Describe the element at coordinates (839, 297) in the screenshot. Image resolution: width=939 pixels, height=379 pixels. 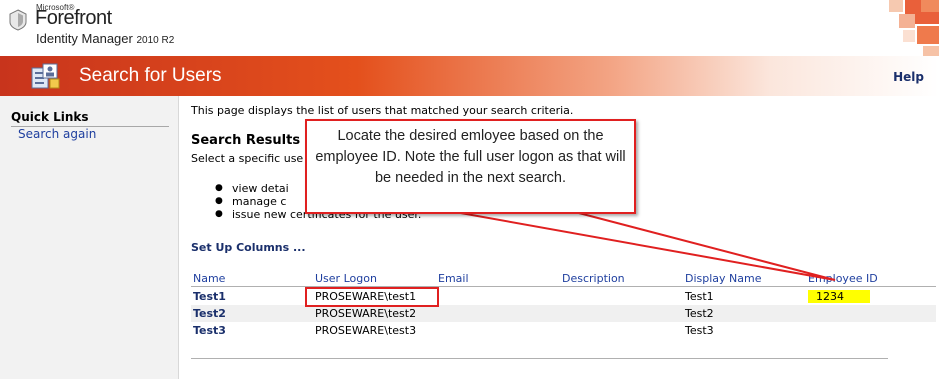
I see `employee-id-highlight: 1234` at that location.